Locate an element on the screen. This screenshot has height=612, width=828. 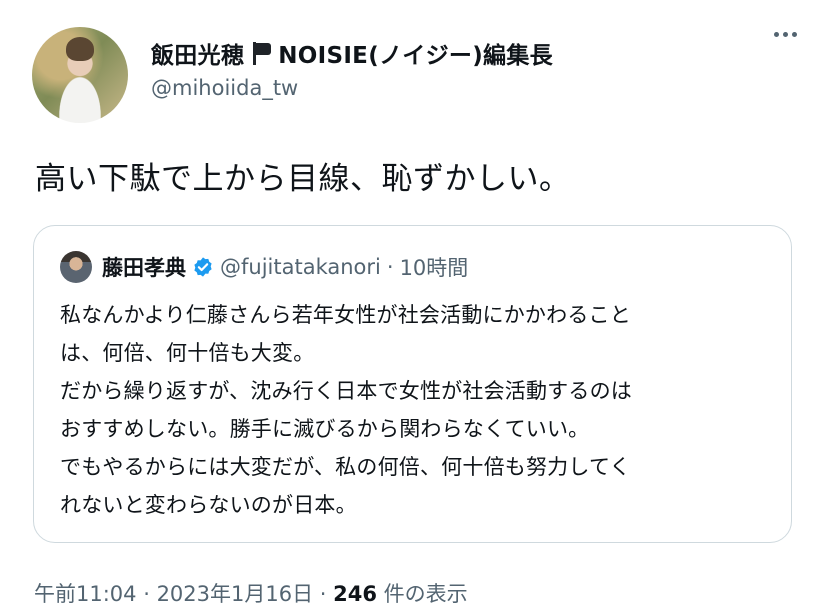
quote-author-name: 藤田孝典 is located at coordinates (144, 268).